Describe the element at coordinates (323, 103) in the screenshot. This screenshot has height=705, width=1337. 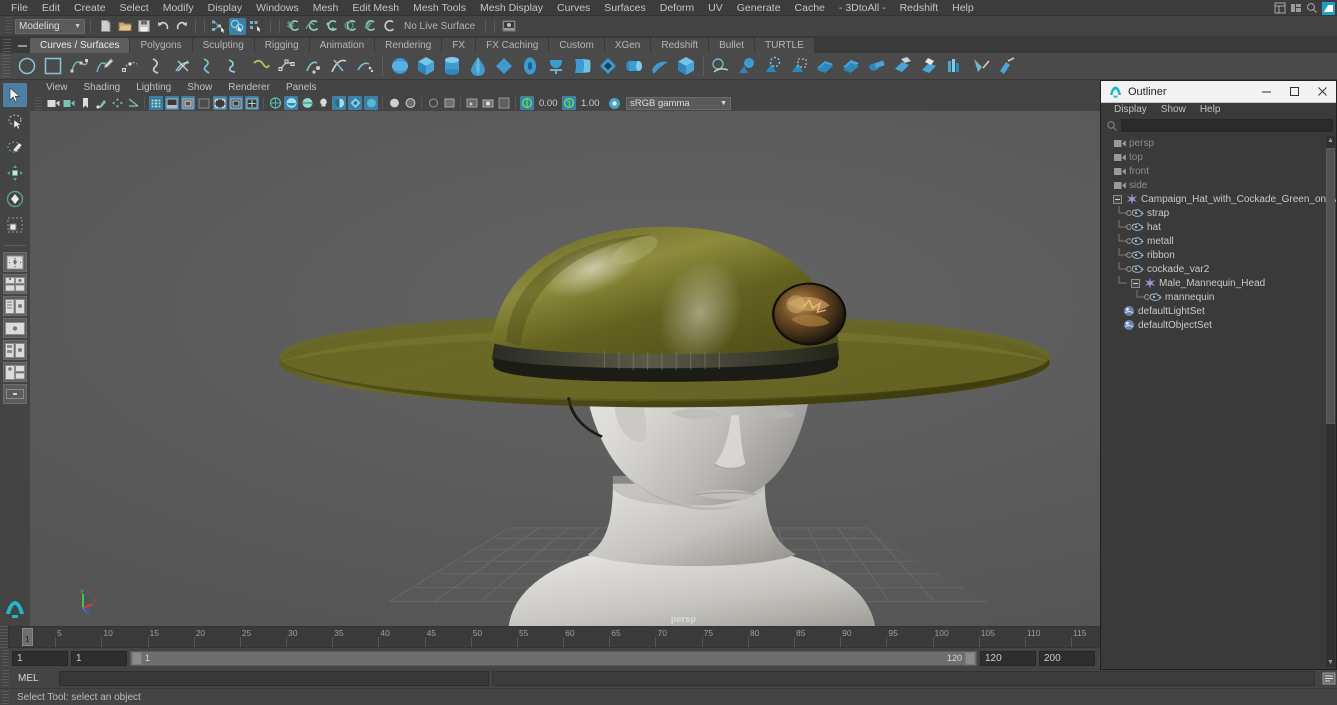
I see `use-all-lights-icon` at that location.